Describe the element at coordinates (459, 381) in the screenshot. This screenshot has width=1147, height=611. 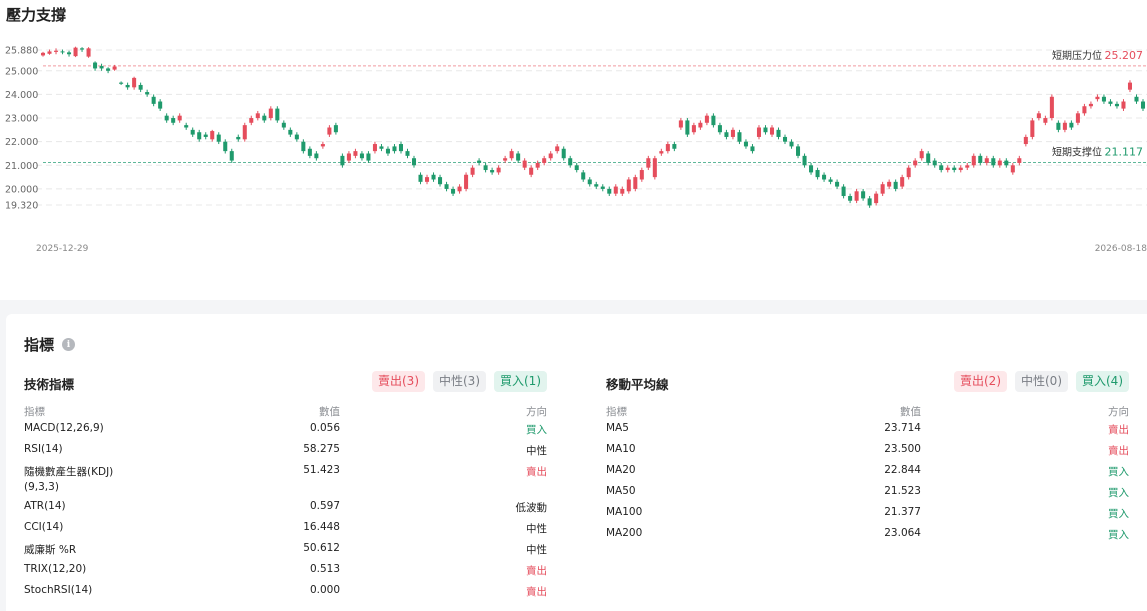
I see `technical-neutral-badge: 中性(3)` at that location.